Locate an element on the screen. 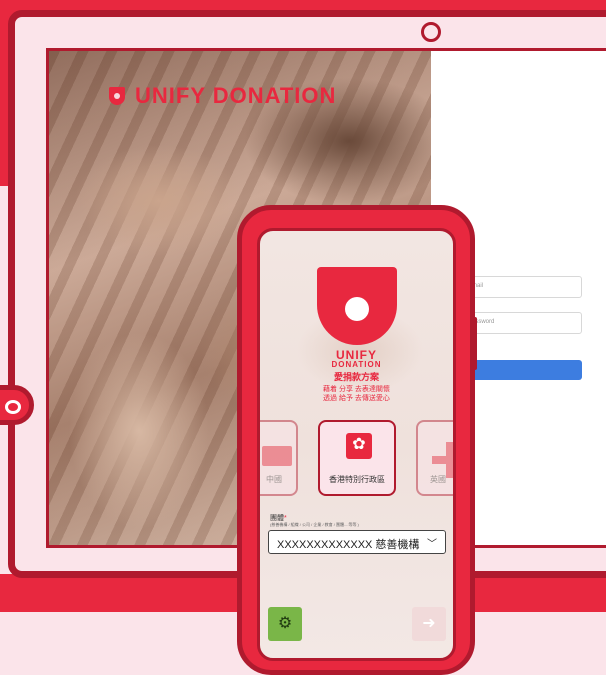 This screenshot has width=606, height=675. region-card-hong-kong: 香港特別行政區 is located at coordinates (357, 458).